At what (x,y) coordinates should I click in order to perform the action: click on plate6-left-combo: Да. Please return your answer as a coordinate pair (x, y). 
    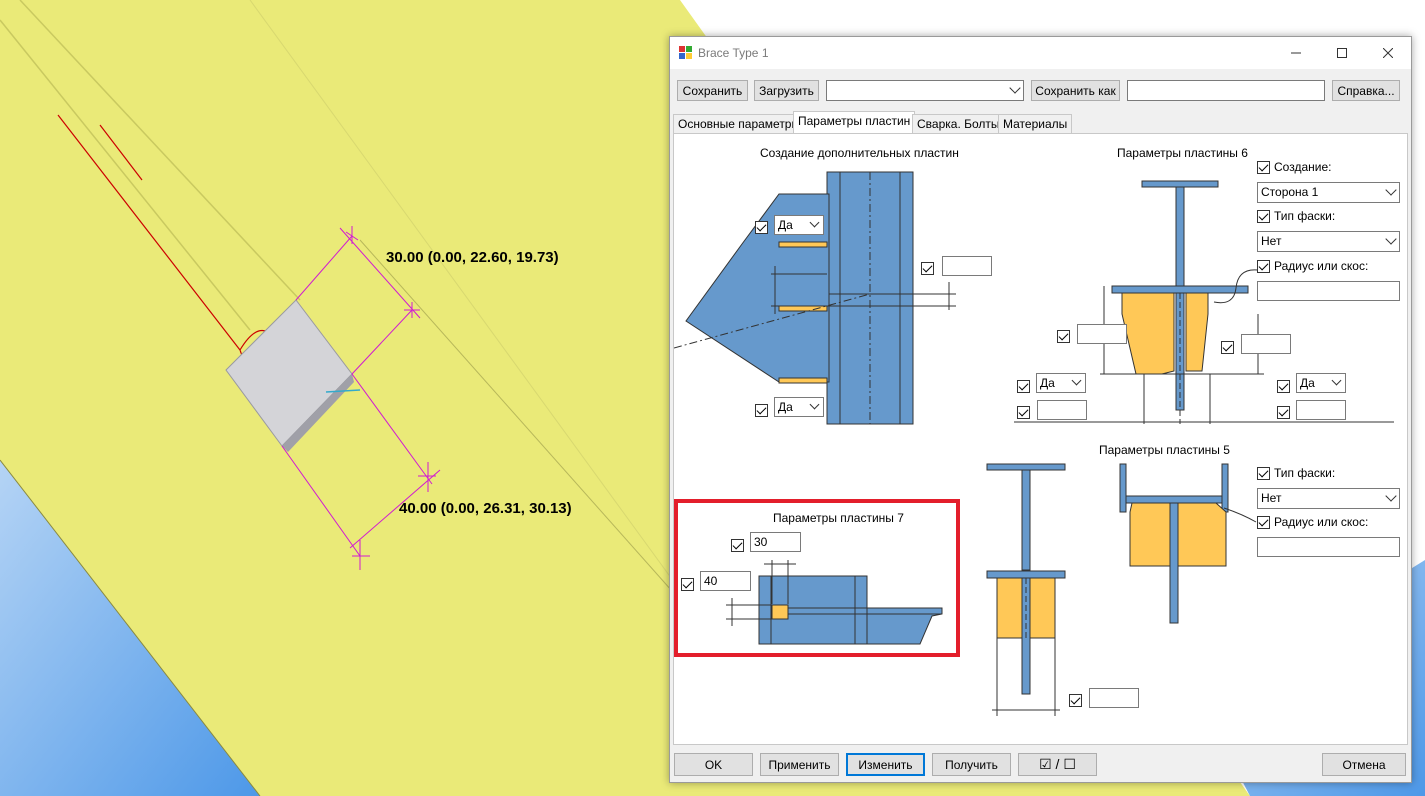
    Looking at the image, I should click on (1061, 383).